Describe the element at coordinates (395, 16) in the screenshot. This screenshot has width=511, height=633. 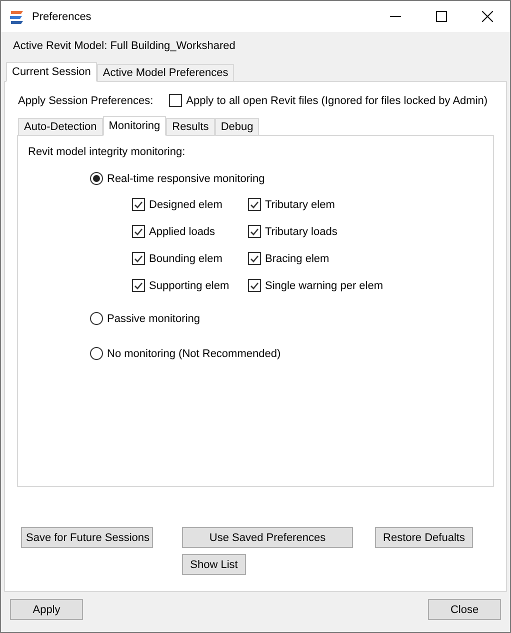
I see `minimize-icon` at that location.